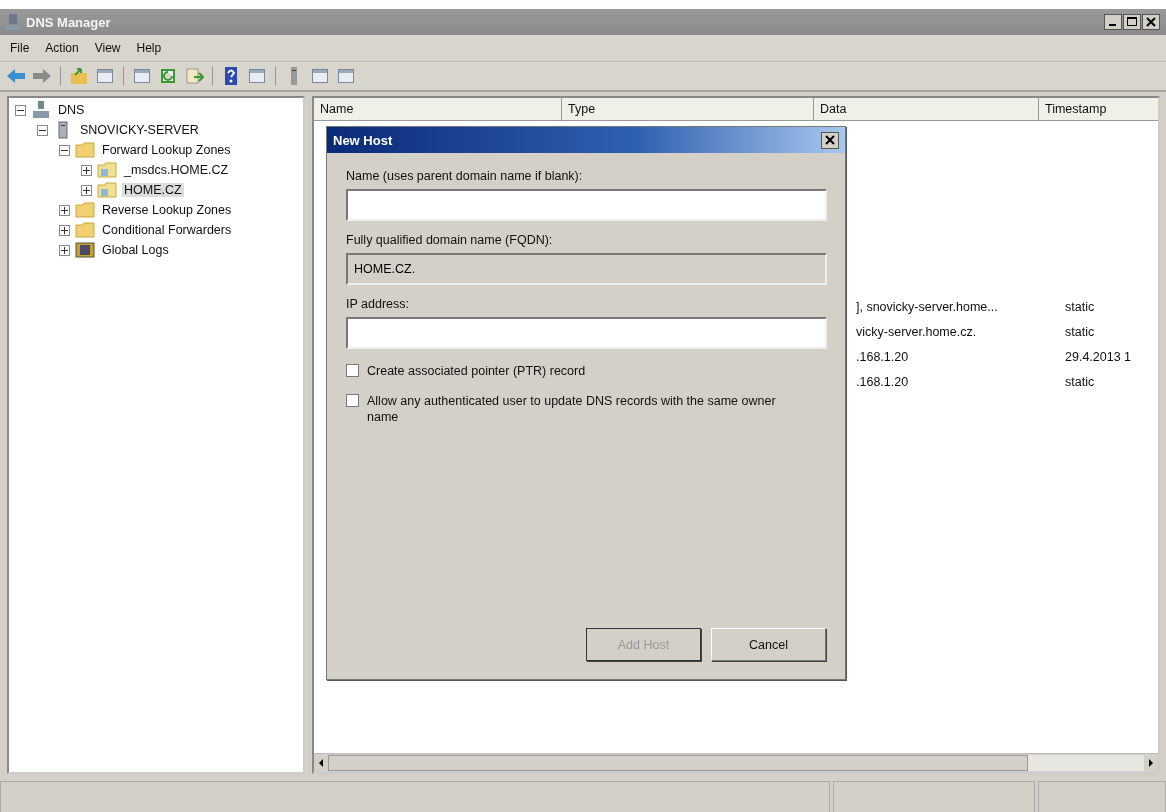 Image resolution: width=1166 pixels, height=812 pixels. I want to click on tree-item: _msdcs.HOME.CZ, so click(176, 170).